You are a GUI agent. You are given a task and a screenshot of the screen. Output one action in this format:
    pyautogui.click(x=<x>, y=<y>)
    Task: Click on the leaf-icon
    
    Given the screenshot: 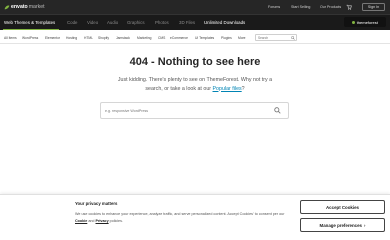 What is the action you would take?
    pyautogui.click(x=7, y=7)
    